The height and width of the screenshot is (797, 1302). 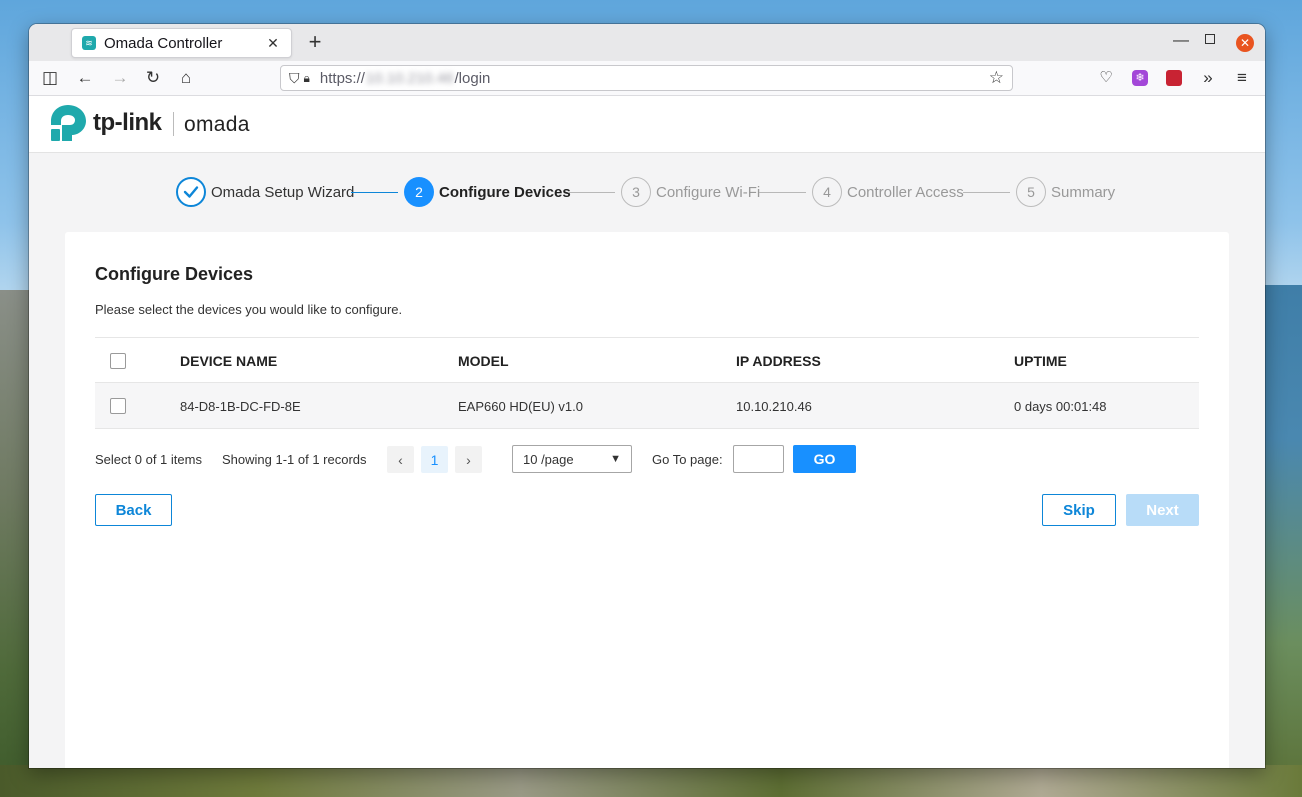 What do you see at coordinates (1162, 510) in the screenshot?
I see `next-button: Next` at bounding box center [1162, 510].